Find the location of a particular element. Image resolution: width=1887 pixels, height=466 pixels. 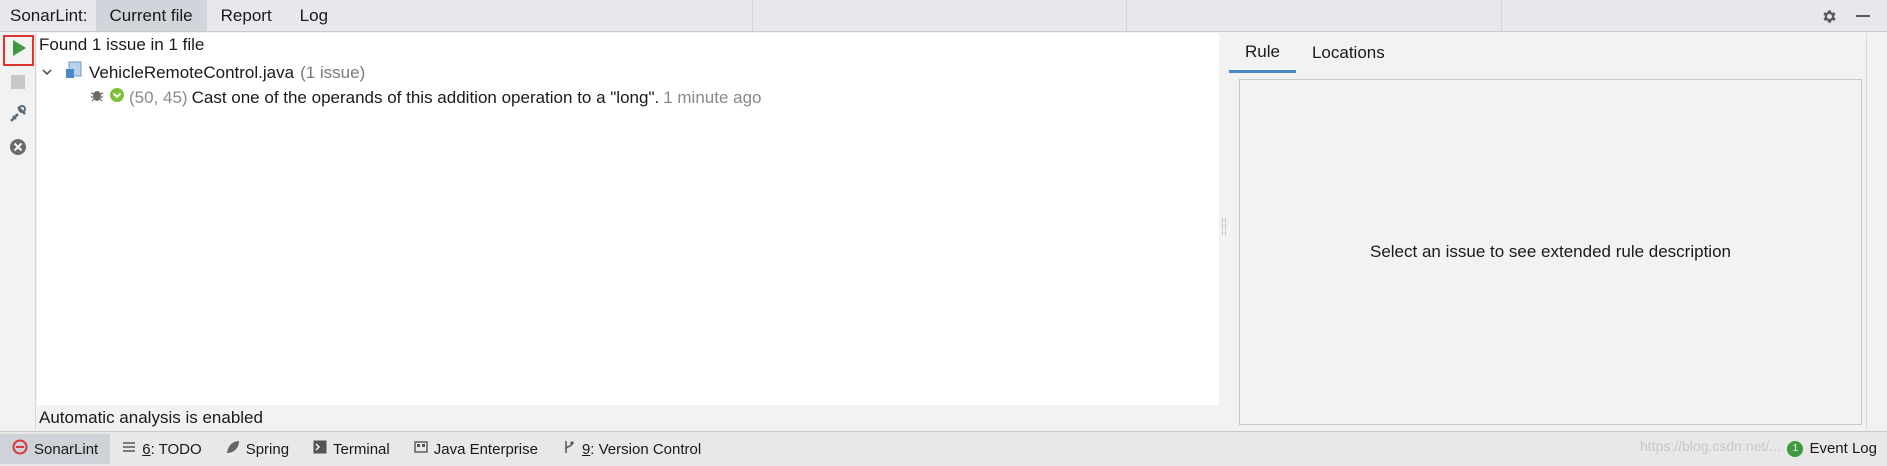

todo-mnemonic: 6 is located at coordinates (146, 449).